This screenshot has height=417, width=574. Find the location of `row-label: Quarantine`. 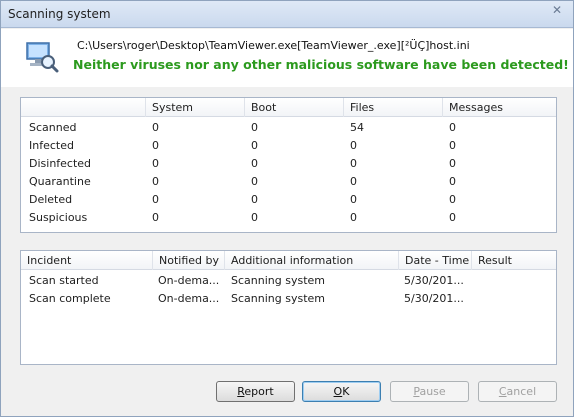

row-label: Quarantine is located at coordinates (60, 181).